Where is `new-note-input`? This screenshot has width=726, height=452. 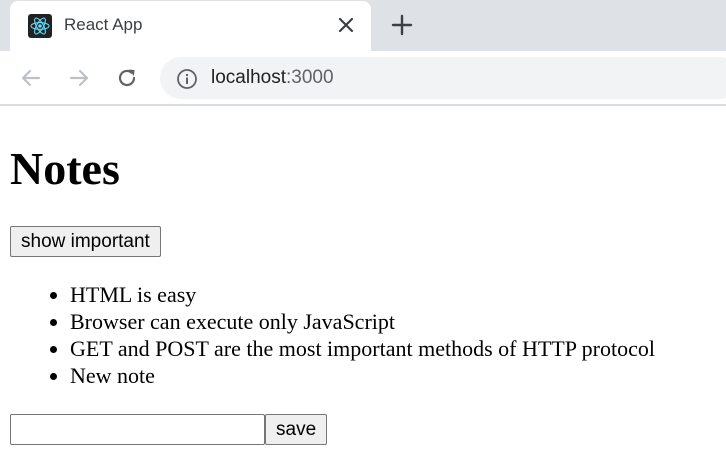
new-note-input is located at coordinates (137, 429).